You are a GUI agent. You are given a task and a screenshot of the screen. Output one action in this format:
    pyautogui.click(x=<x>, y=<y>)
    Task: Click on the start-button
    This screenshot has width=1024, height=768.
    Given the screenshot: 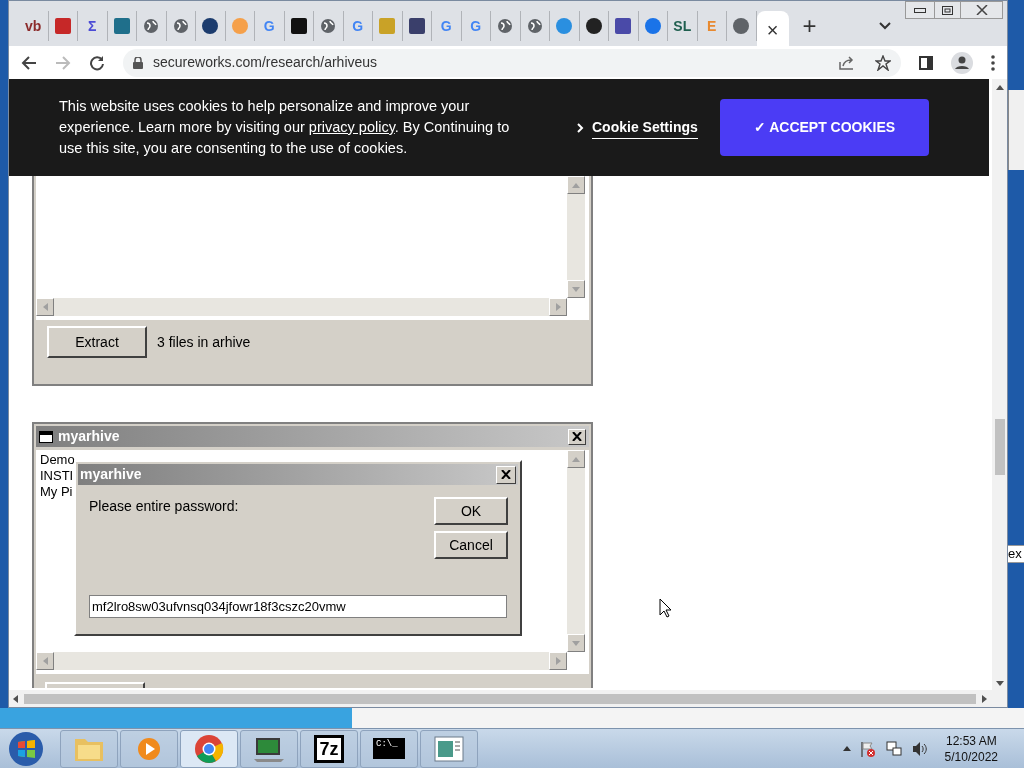 What is the action you would take?
    pyautogui.click(x=26, y=748)
    